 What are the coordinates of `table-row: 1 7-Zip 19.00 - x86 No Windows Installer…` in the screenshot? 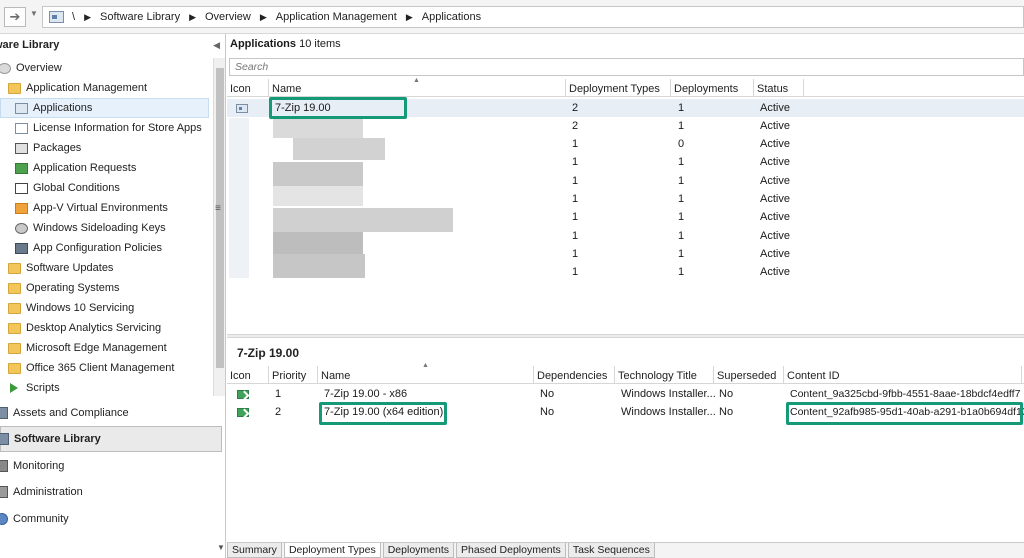 It's located at (625, 394).